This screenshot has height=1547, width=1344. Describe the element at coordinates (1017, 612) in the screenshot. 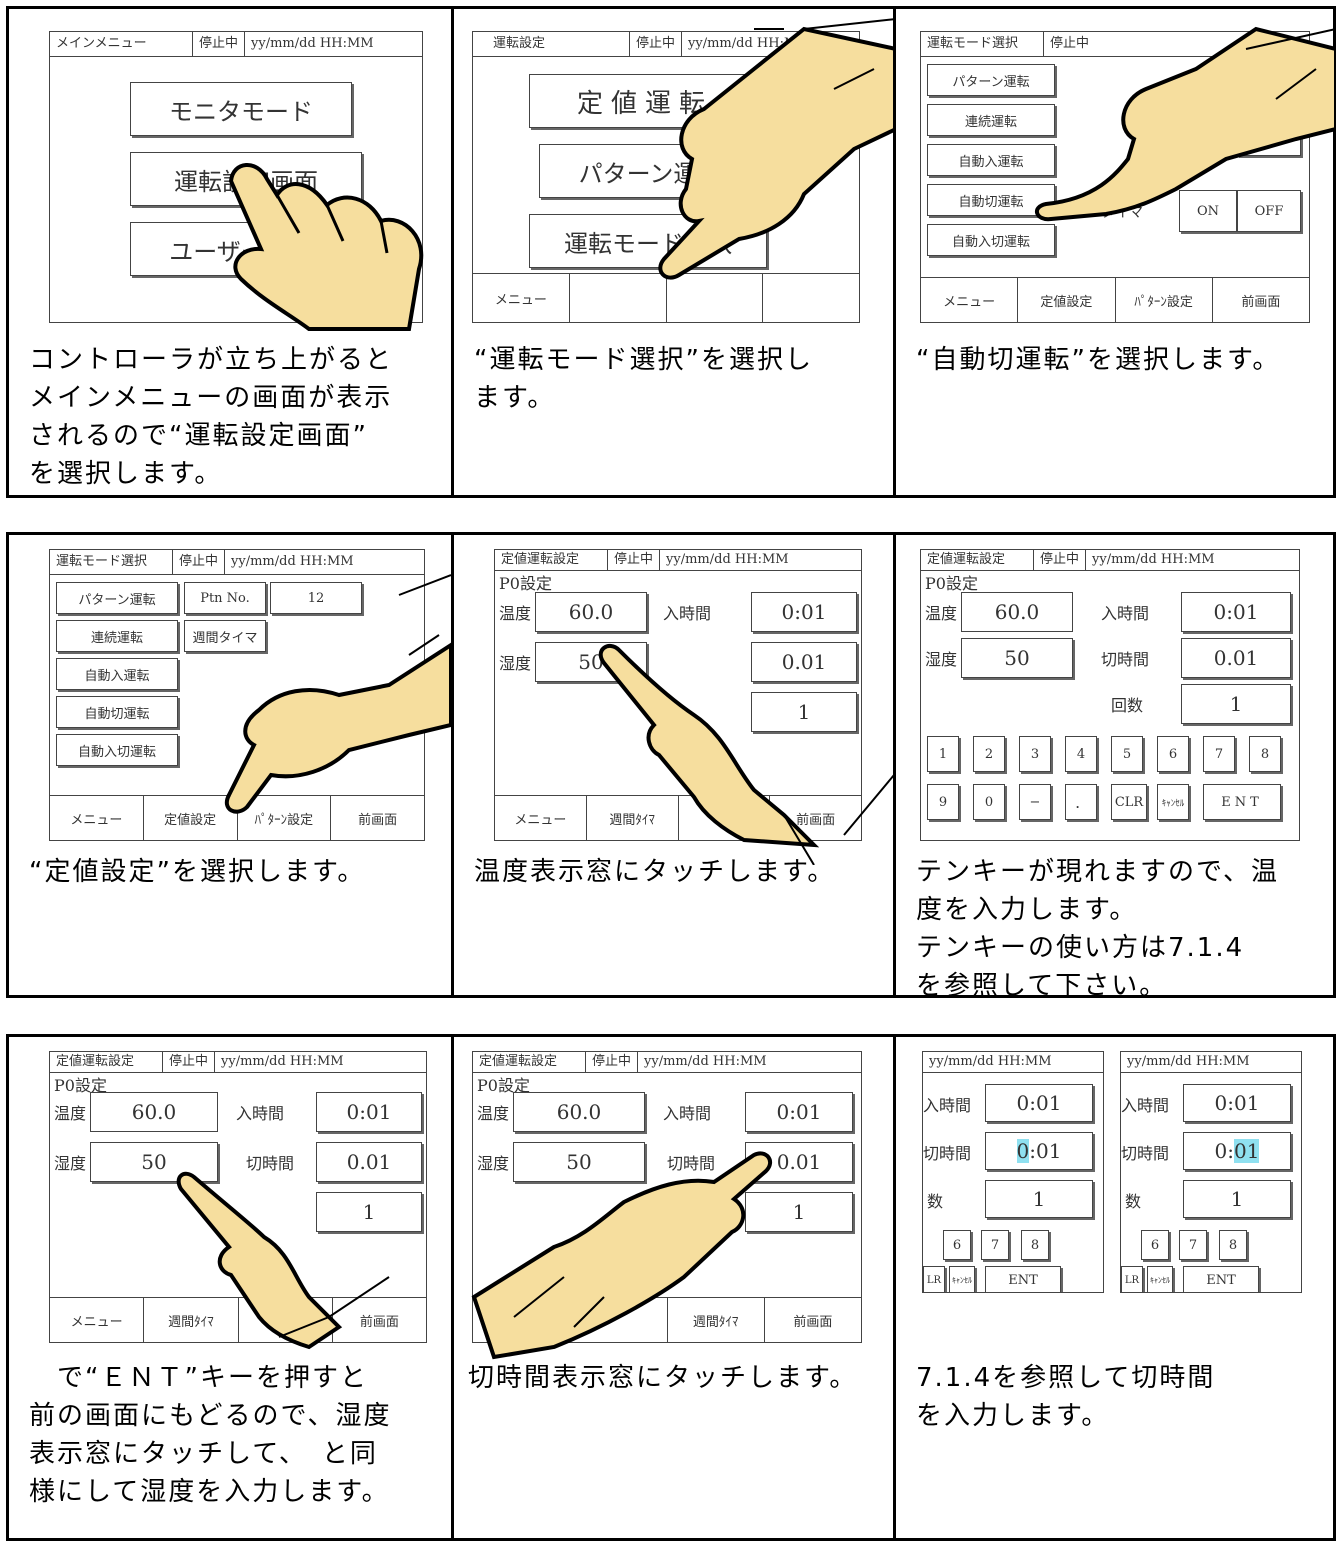

I see `temperature-field: 60.0` at that location.